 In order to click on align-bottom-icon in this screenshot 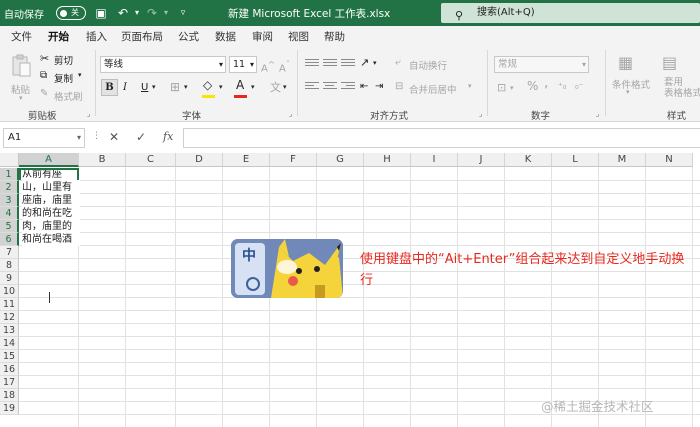, I will do `click(348, 62)`.